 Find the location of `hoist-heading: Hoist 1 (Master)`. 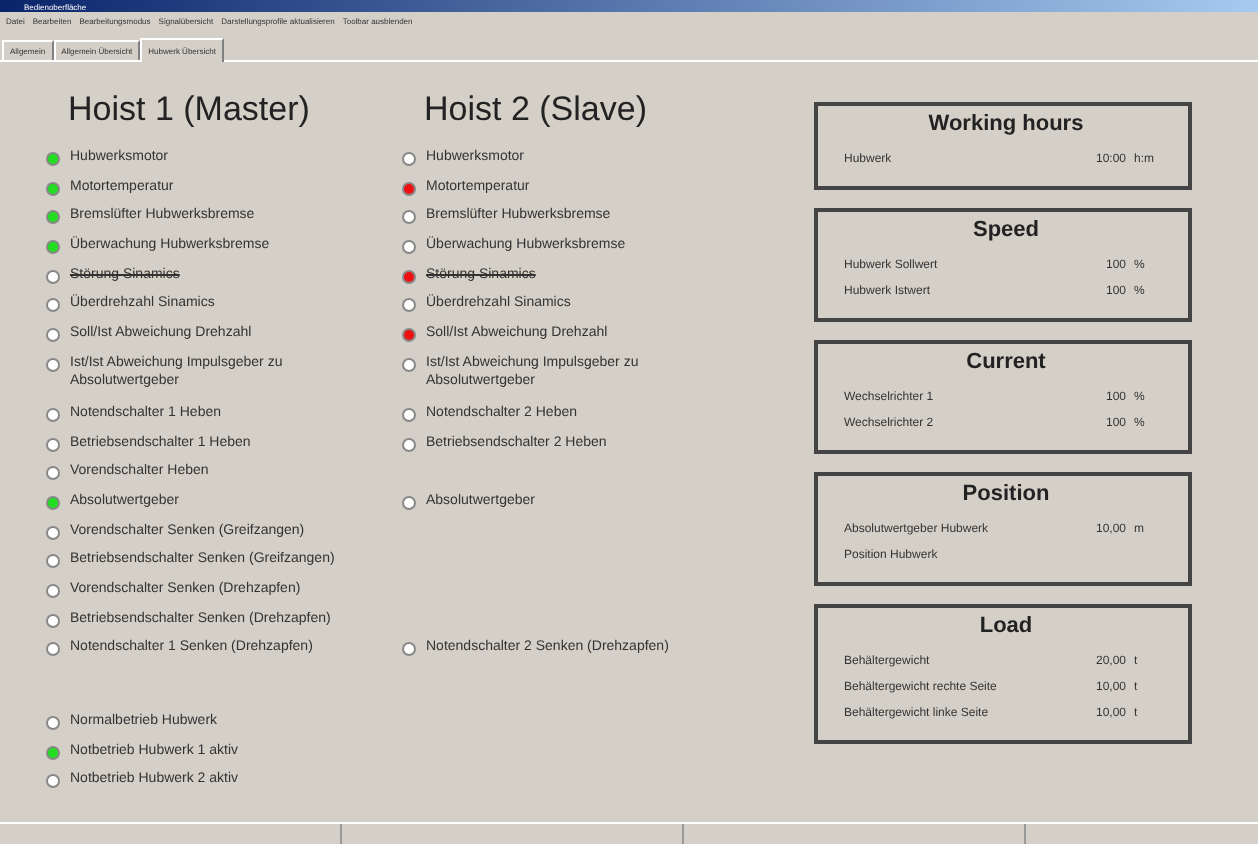

hoist-heading: Hoist 1 (Master) is located at coordinates (189, 110).